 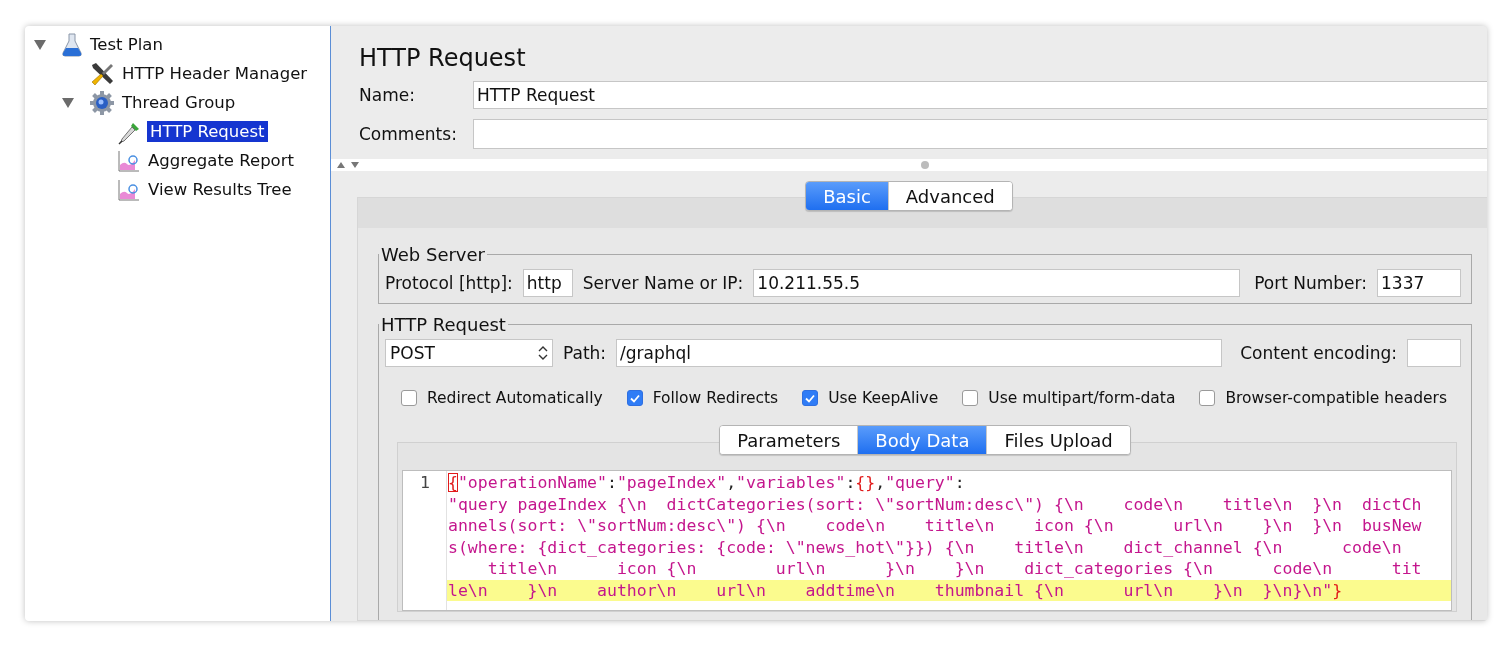 I want to click on protocol-field: http, so click(x=547, y=283).